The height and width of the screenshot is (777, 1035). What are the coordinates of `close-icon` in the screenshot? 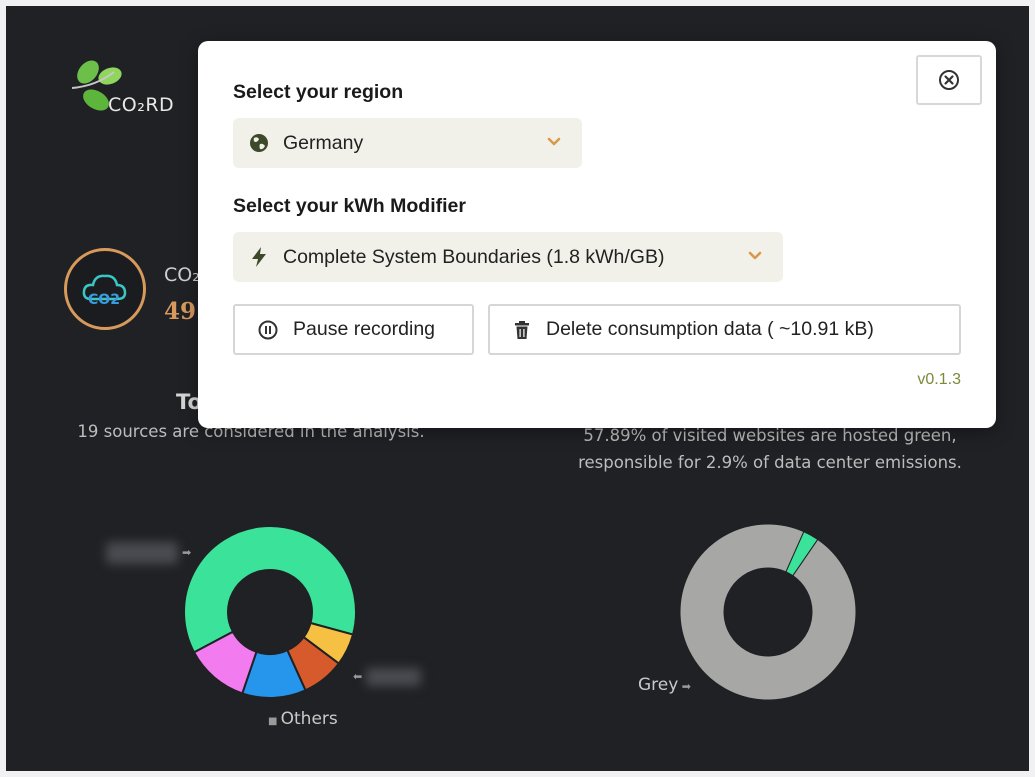 It's located at (949, 80).